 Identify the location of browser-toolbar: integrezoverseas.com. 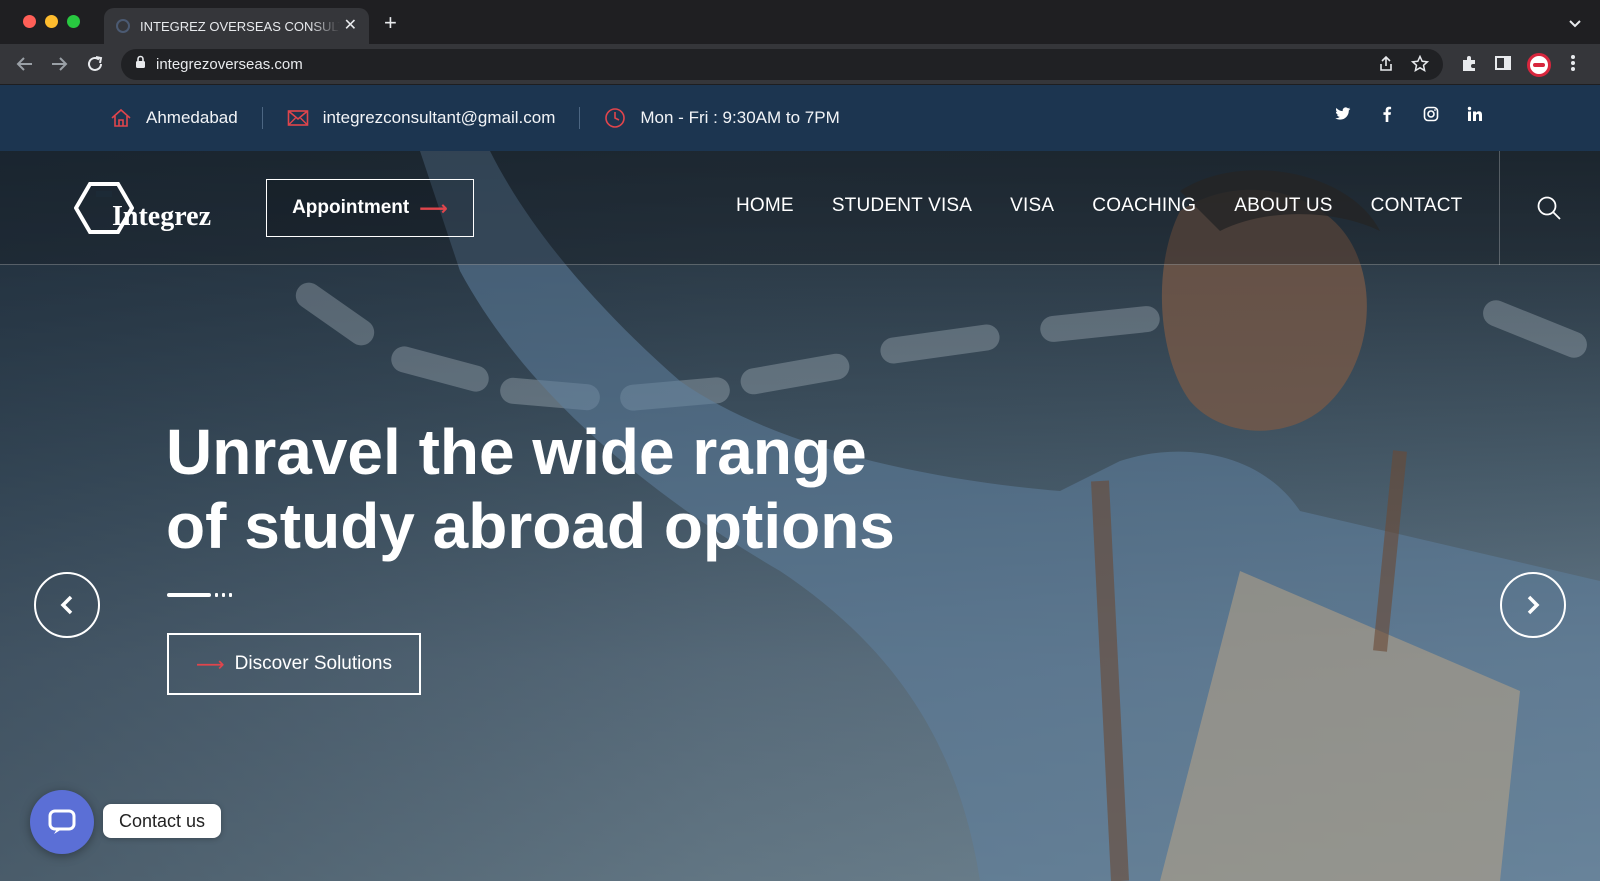
(800, 64).